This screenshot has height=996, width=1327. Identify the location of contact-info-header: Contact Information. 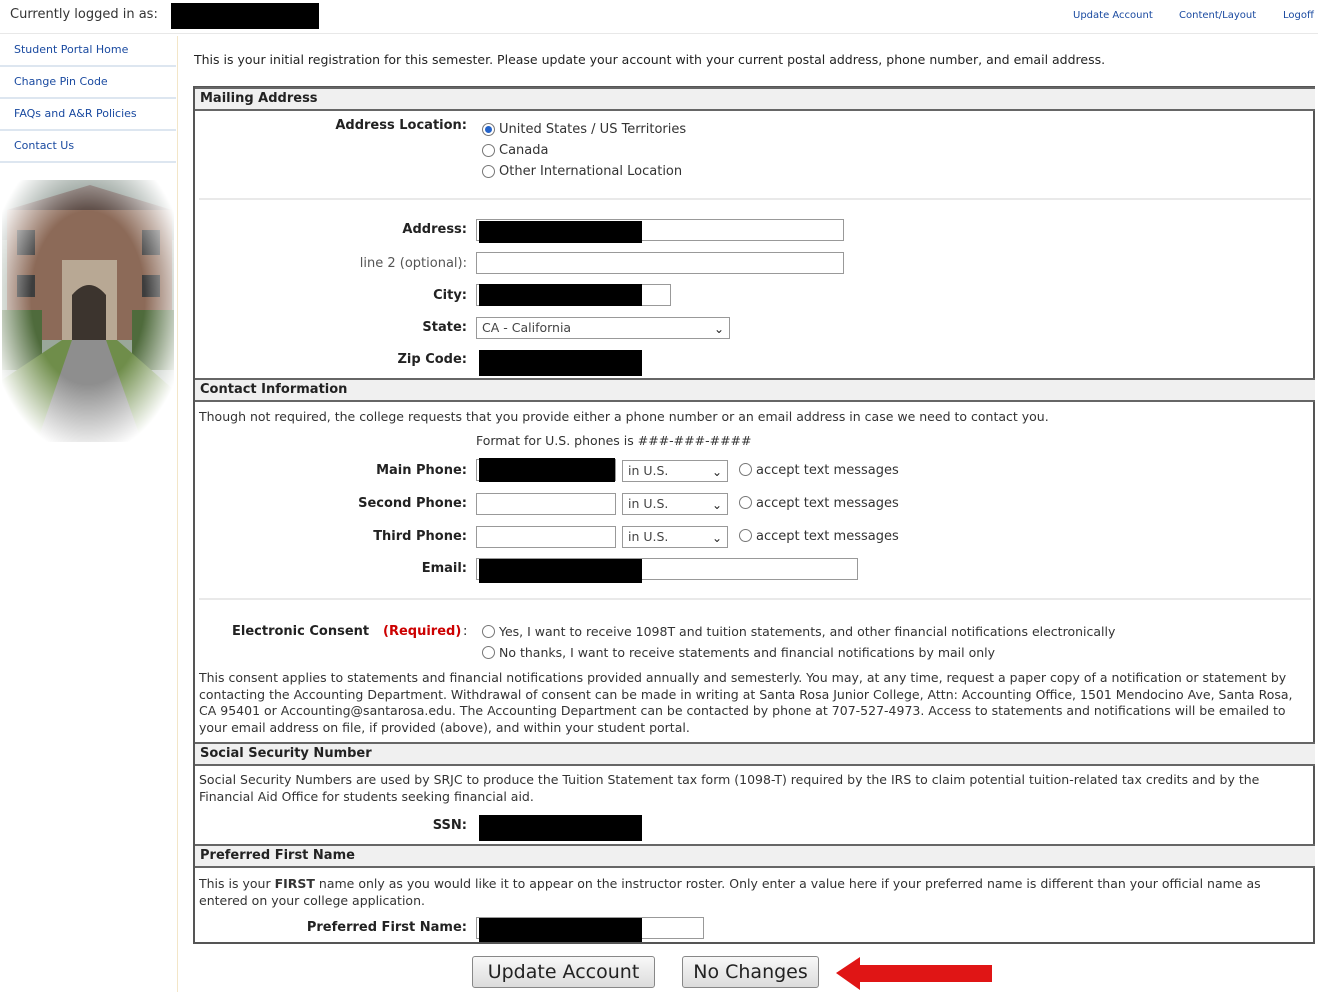
(755, 390).